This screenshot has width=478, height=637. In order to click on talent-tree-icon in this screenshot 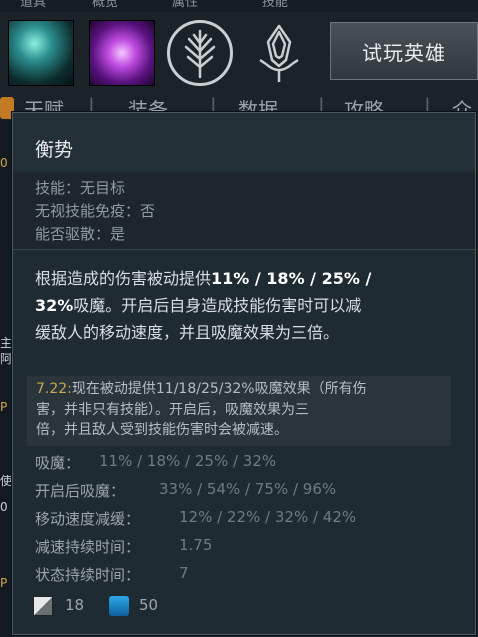, I will do `click(200, 53)`.